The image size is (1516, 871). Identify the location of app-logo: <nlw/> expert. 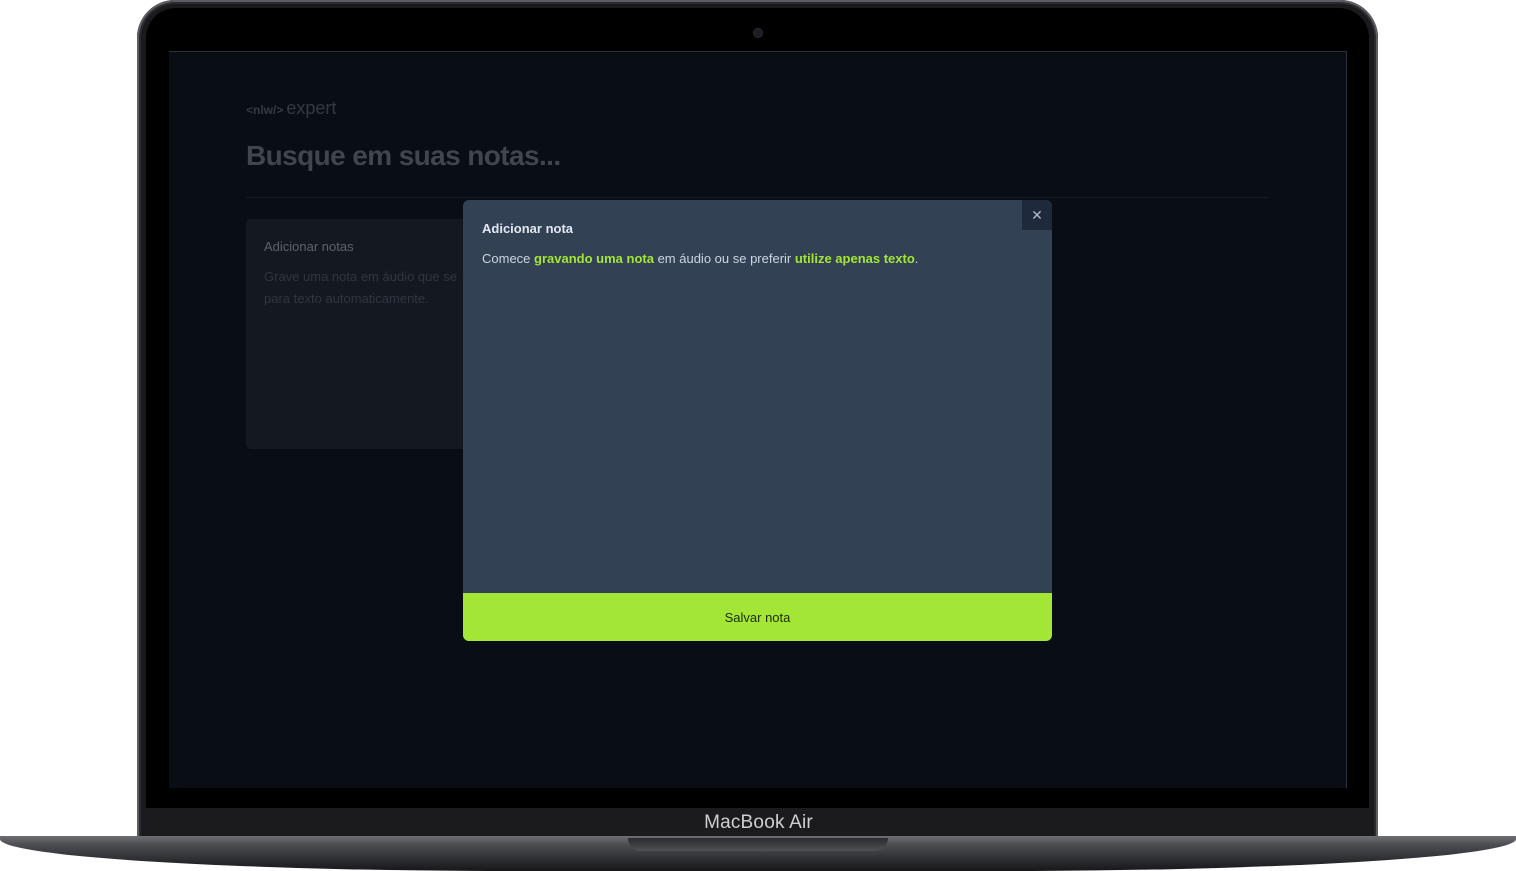
(291, 108).